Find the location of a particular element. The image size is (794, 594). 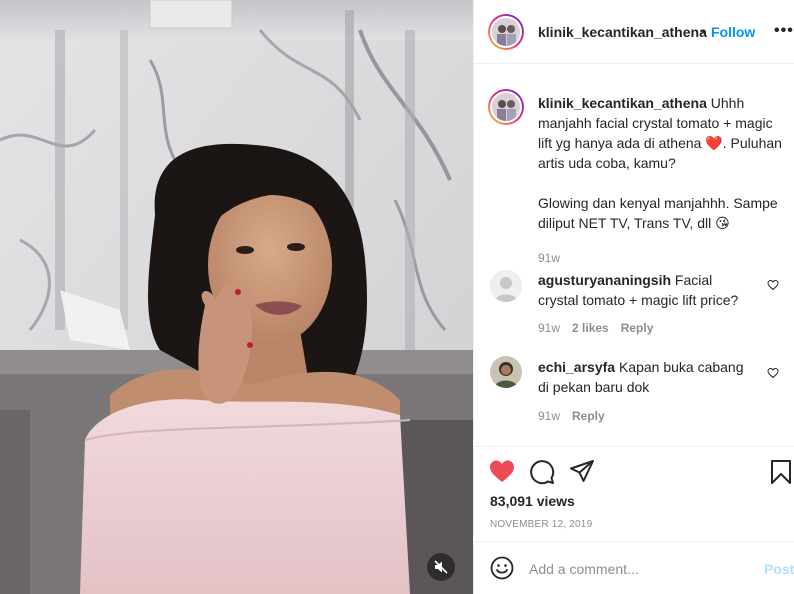

comment-icon is located at coordinates (542, 472).